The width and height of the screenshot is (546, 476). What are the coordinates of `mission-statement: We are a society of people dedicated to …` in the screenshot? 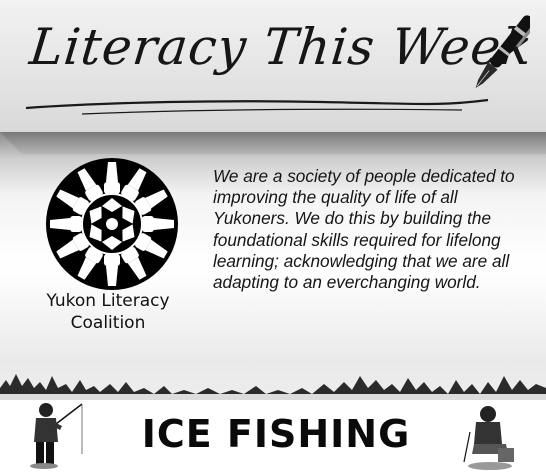 It's located at (364, 229).